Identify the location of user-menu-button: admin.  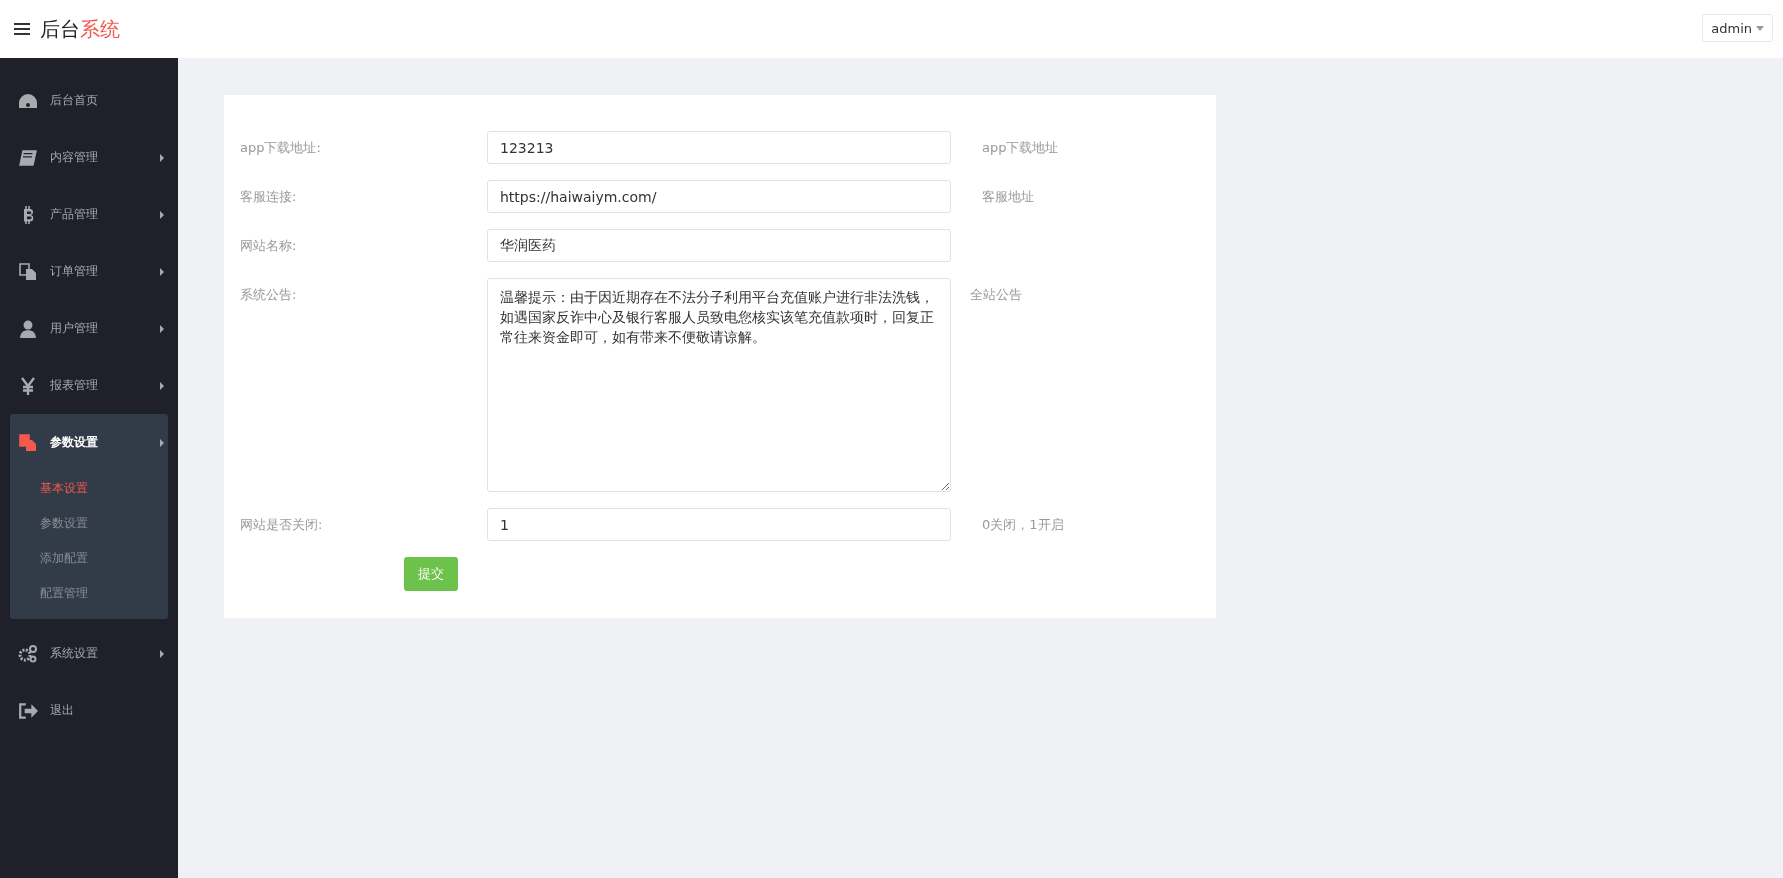
(1737, 28).